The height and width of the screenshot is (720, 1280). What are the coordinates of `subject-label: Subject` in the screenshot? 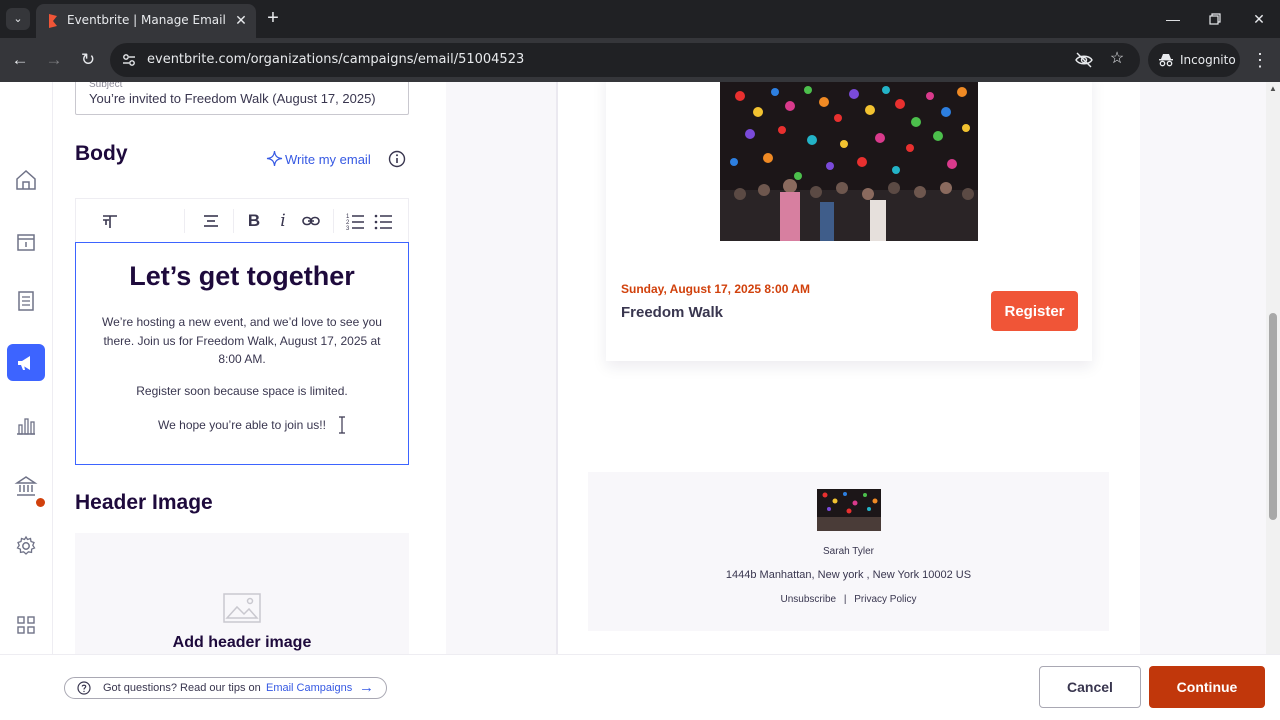 It's located at (106, 86).